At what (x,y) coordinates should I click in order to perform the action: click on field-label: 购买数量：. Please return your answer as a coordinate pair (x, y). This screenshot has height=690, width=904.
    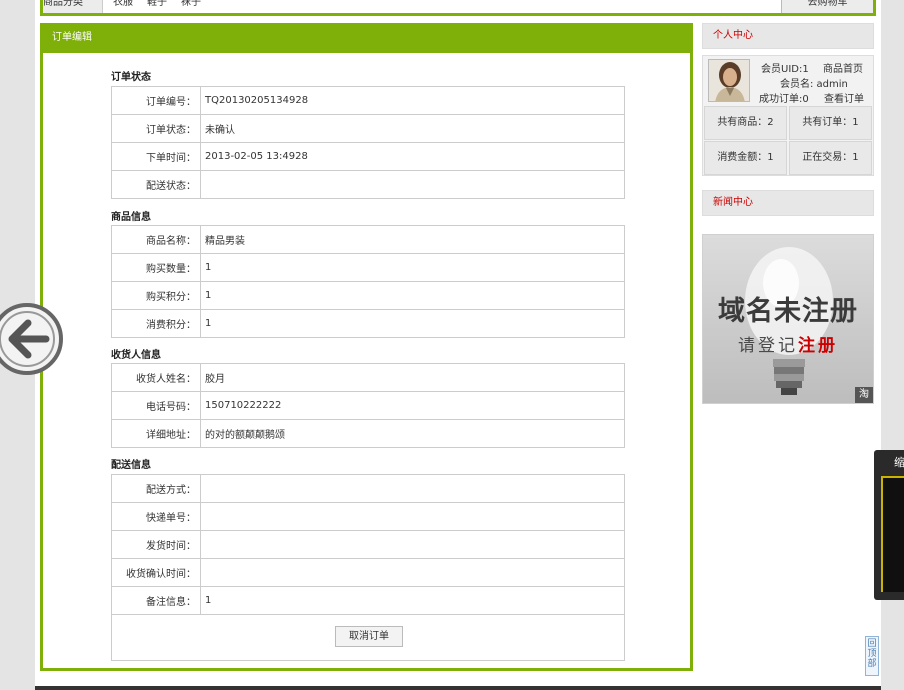
    Looking at the image, I should click on (156, 267).